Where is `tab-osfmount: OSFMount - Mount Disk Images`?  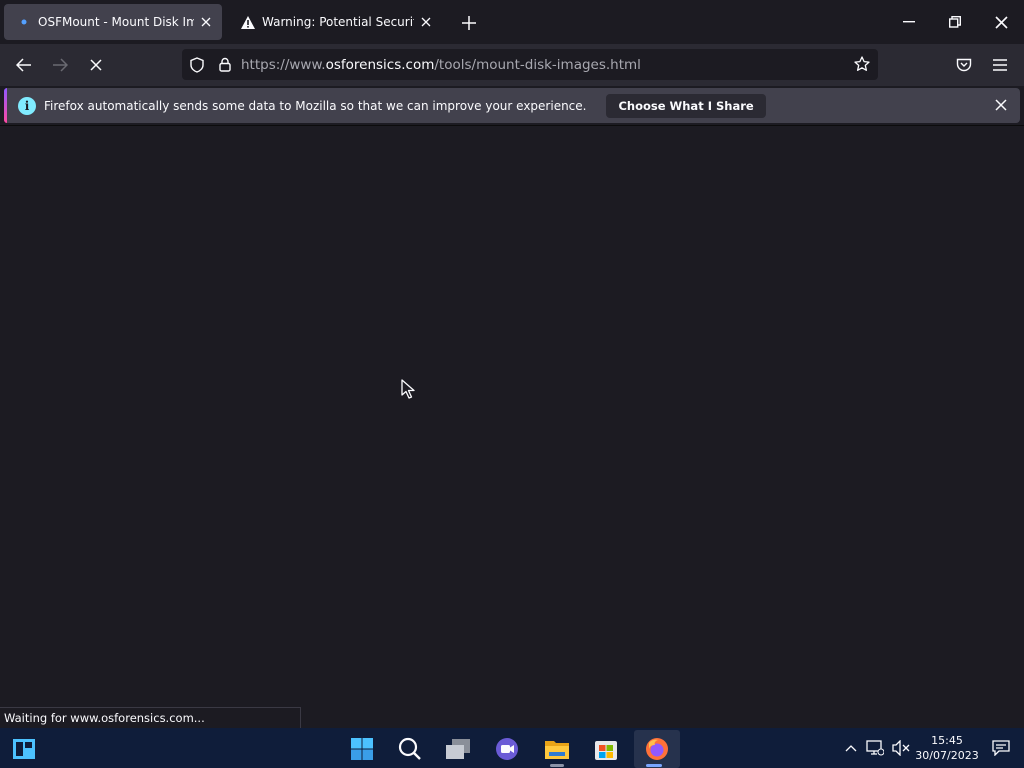
tab-osfmount: OSFMount - Mount Disk Images is located at coordinates (113, 22).